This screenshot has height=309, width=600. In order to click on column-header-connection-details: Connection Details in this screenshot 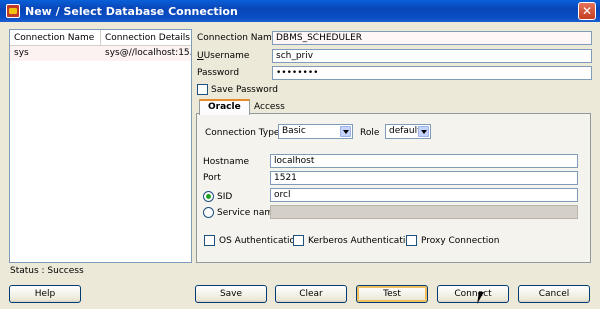, I will do `click(145, 37)`.